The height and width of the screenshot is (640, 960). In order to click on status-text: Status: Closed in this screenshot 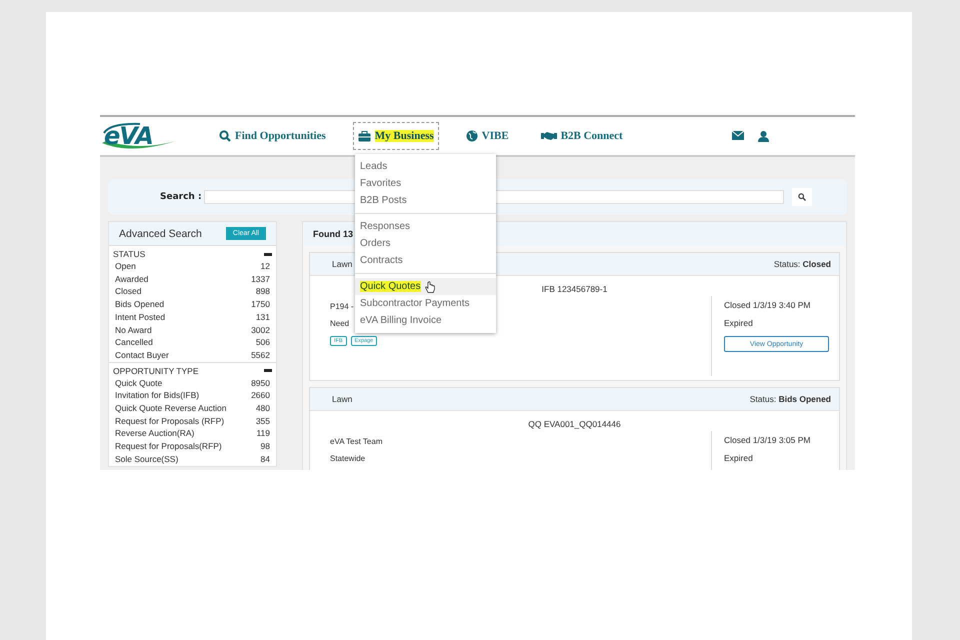, I will do `click(802, 264)`.